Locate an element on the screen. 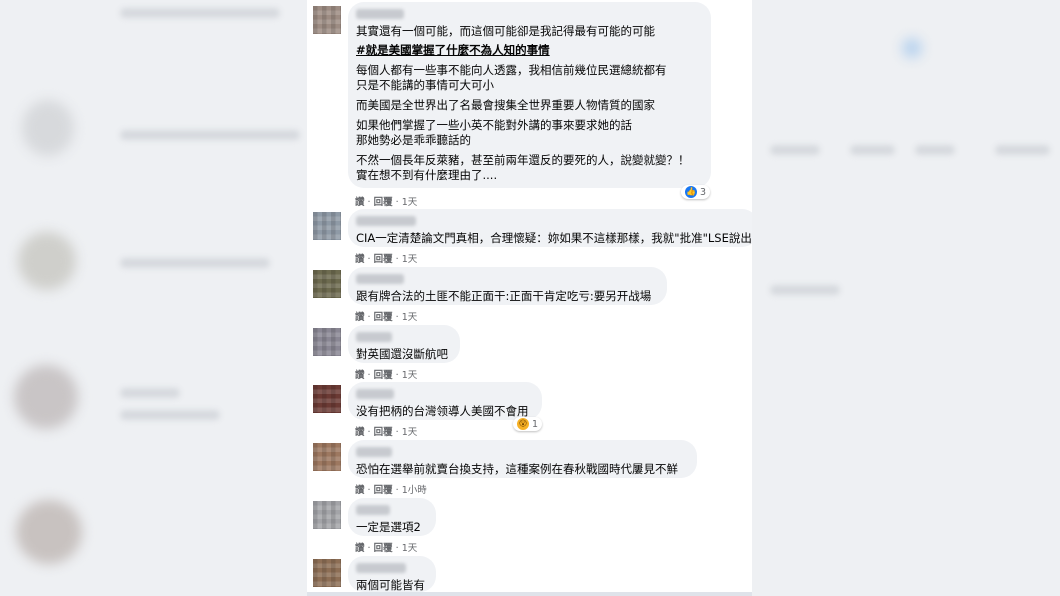  comment-text-line: 只是不能講的事情可大可小 is located at coordinates (425, 85).